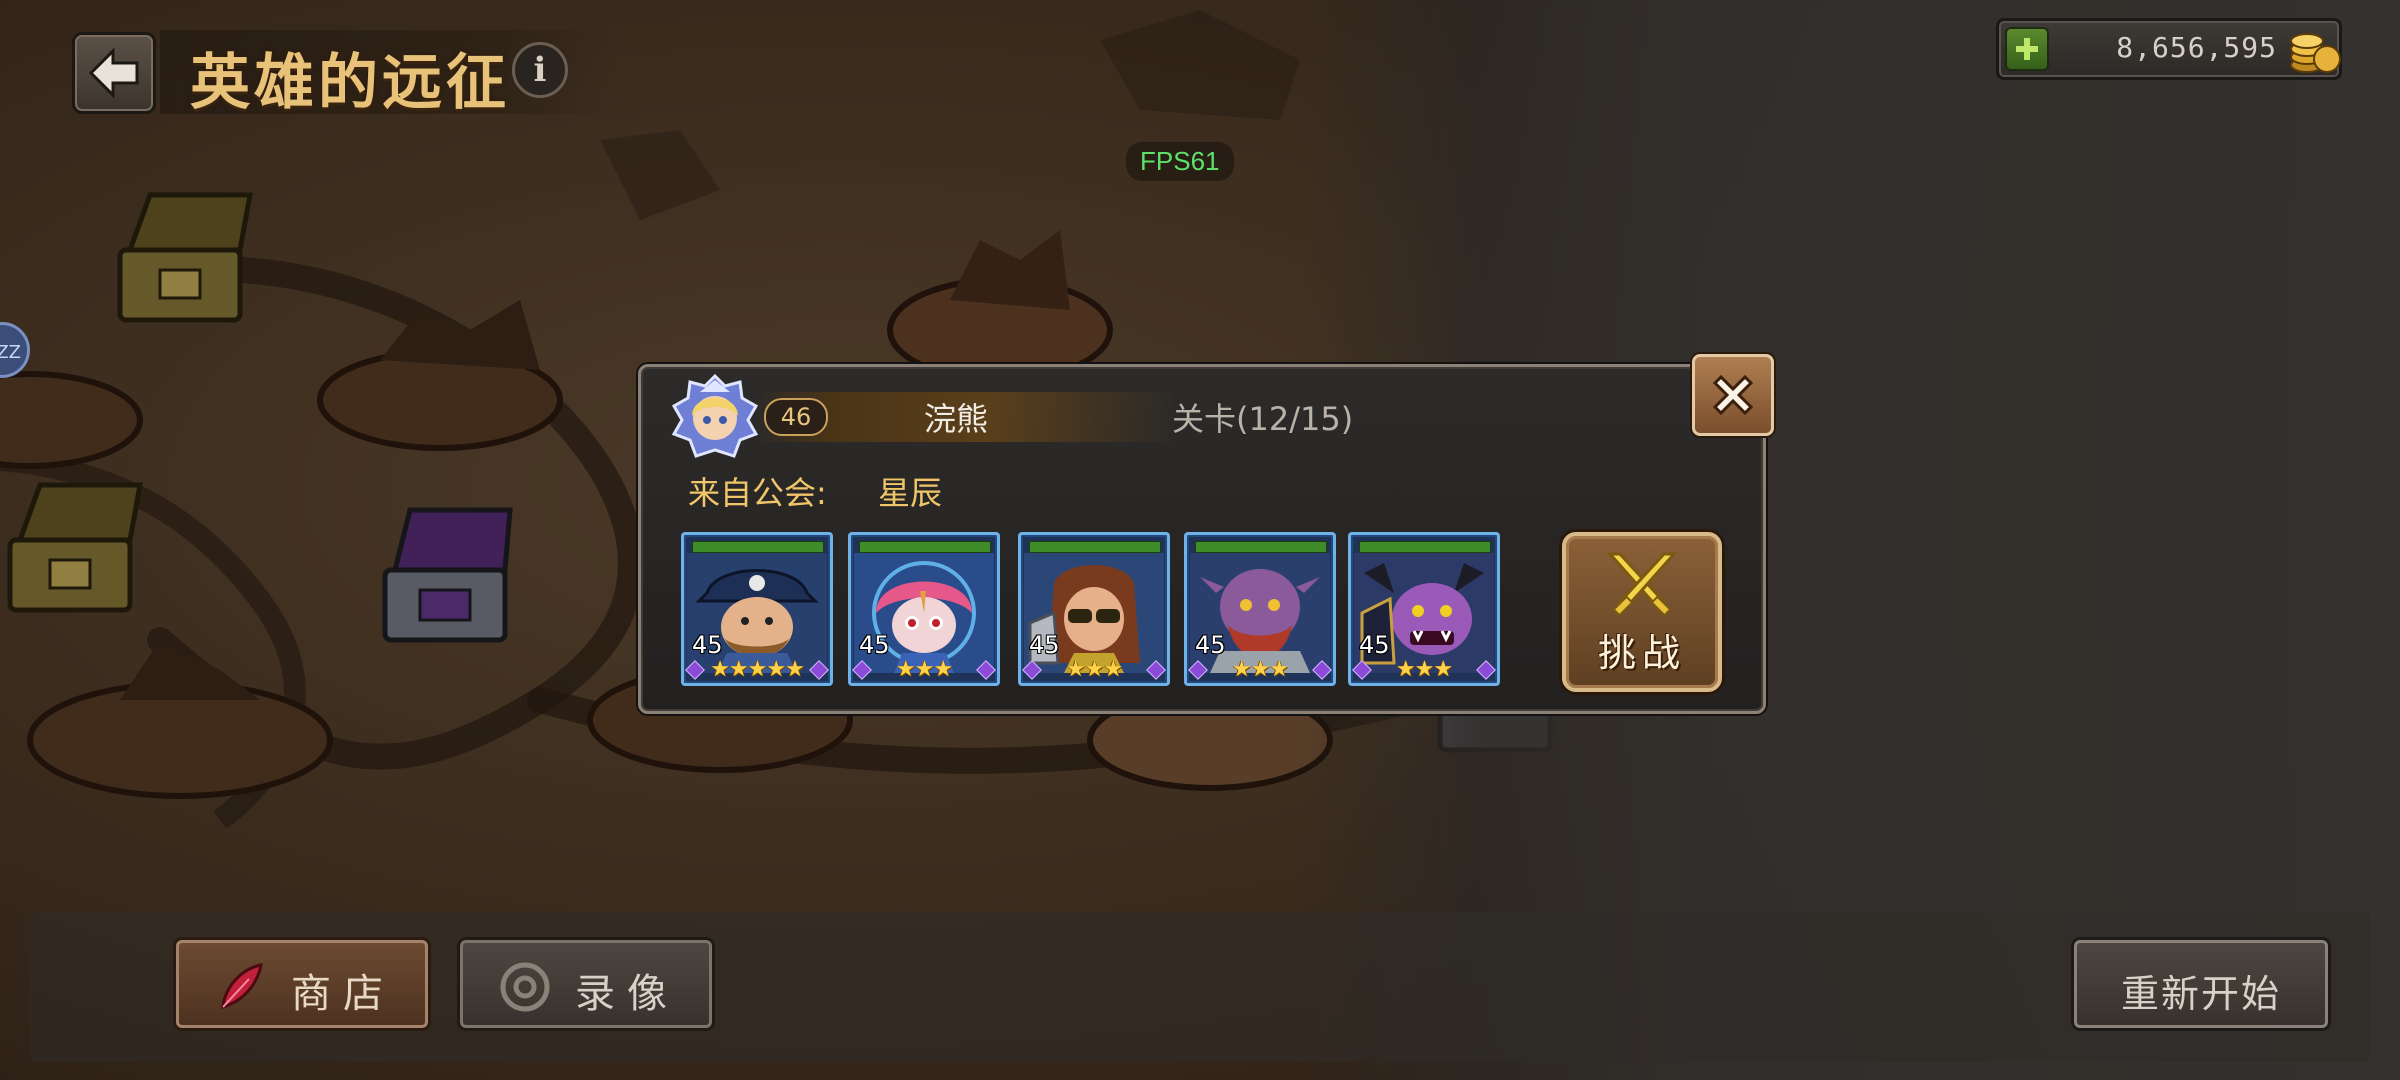 Image resolution: width=2400 pixels, height=1080 pixels. I want to click on shop-button: 商店, so click(302, 984).